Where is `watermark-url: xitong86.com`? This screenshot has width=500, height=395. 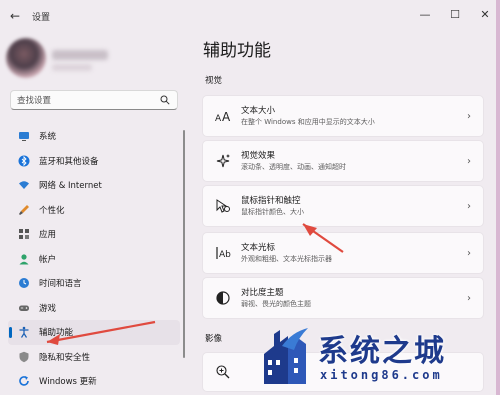
watermark-url: xitong86.com is located at coordinates (381, 375).